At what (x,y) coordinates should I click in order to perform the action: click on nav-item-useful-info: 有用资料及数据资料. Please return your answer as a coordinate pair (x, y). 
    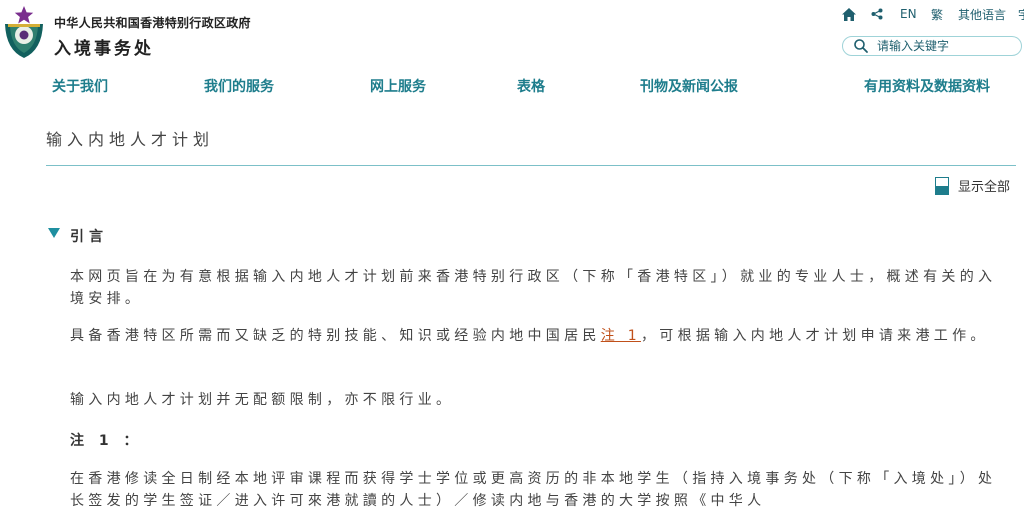
    Looking at the image, I should click on (927, 86).